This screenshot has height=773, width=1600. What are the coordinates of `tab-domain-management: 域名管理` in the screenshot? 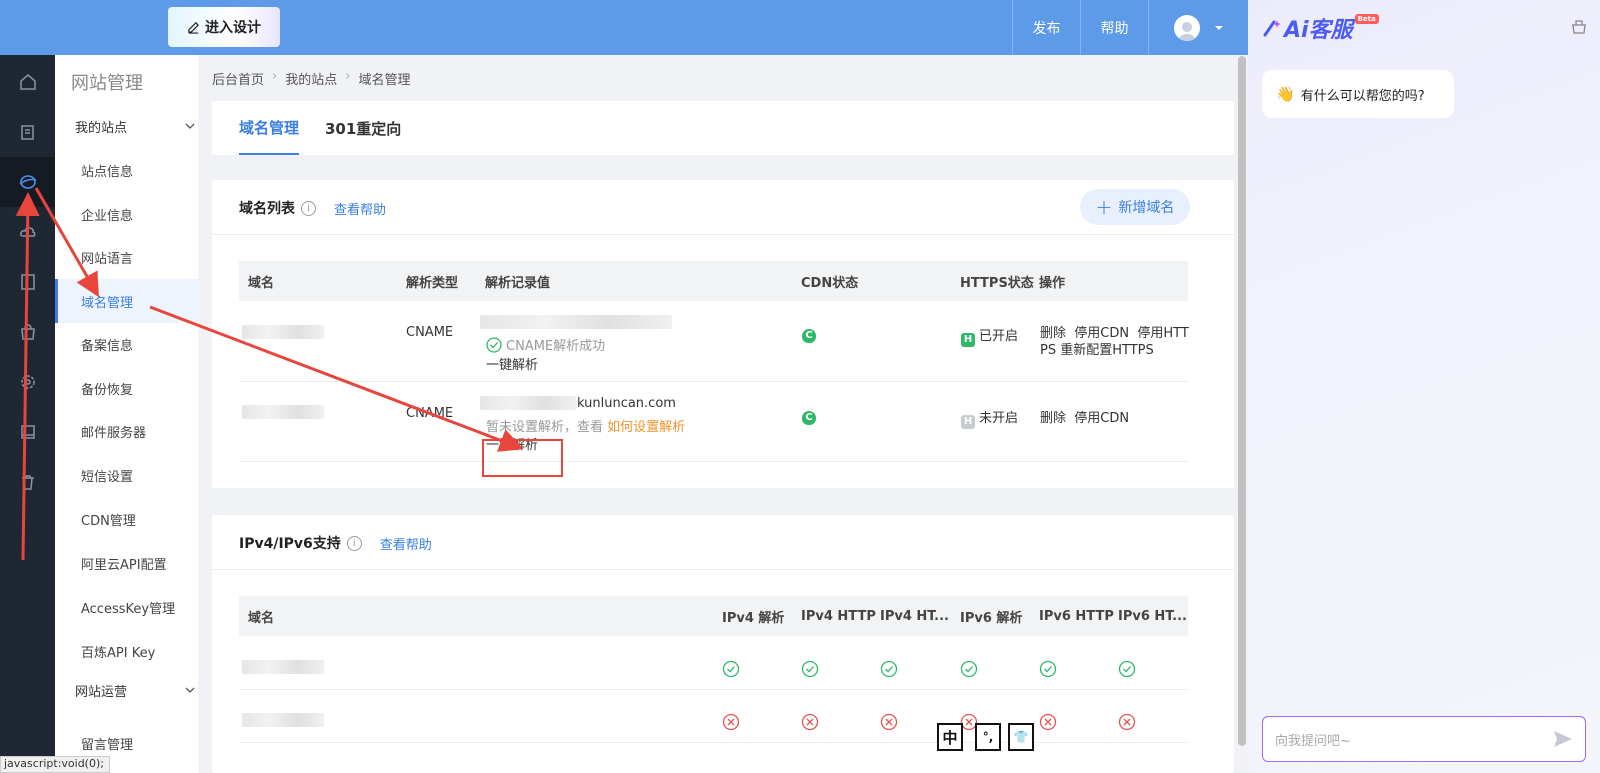 It's located at (269, 128).